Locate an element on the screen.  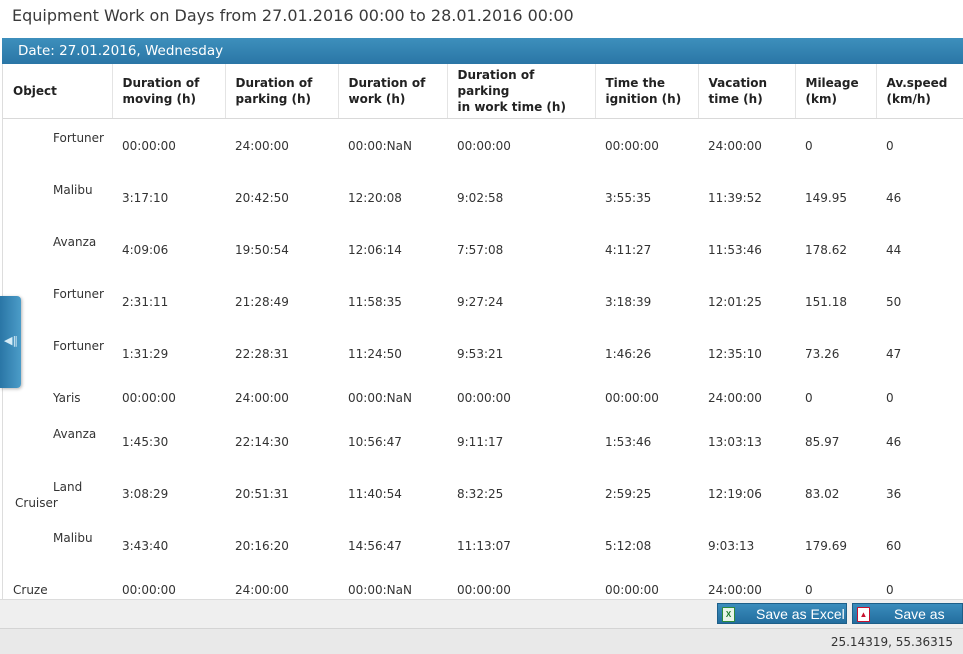
mileage-cell: 73.26 is located at coordinates (822, 353).